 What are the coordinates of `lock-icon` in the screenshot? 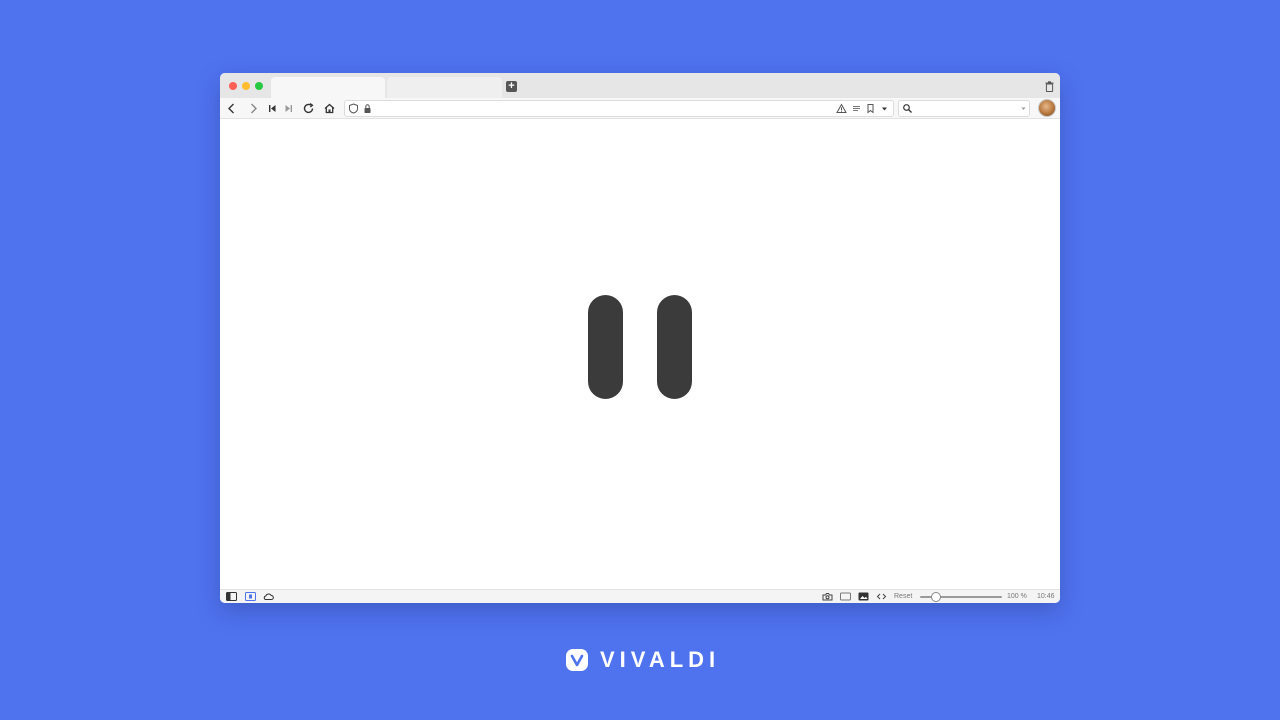 It's located at (367, 108).